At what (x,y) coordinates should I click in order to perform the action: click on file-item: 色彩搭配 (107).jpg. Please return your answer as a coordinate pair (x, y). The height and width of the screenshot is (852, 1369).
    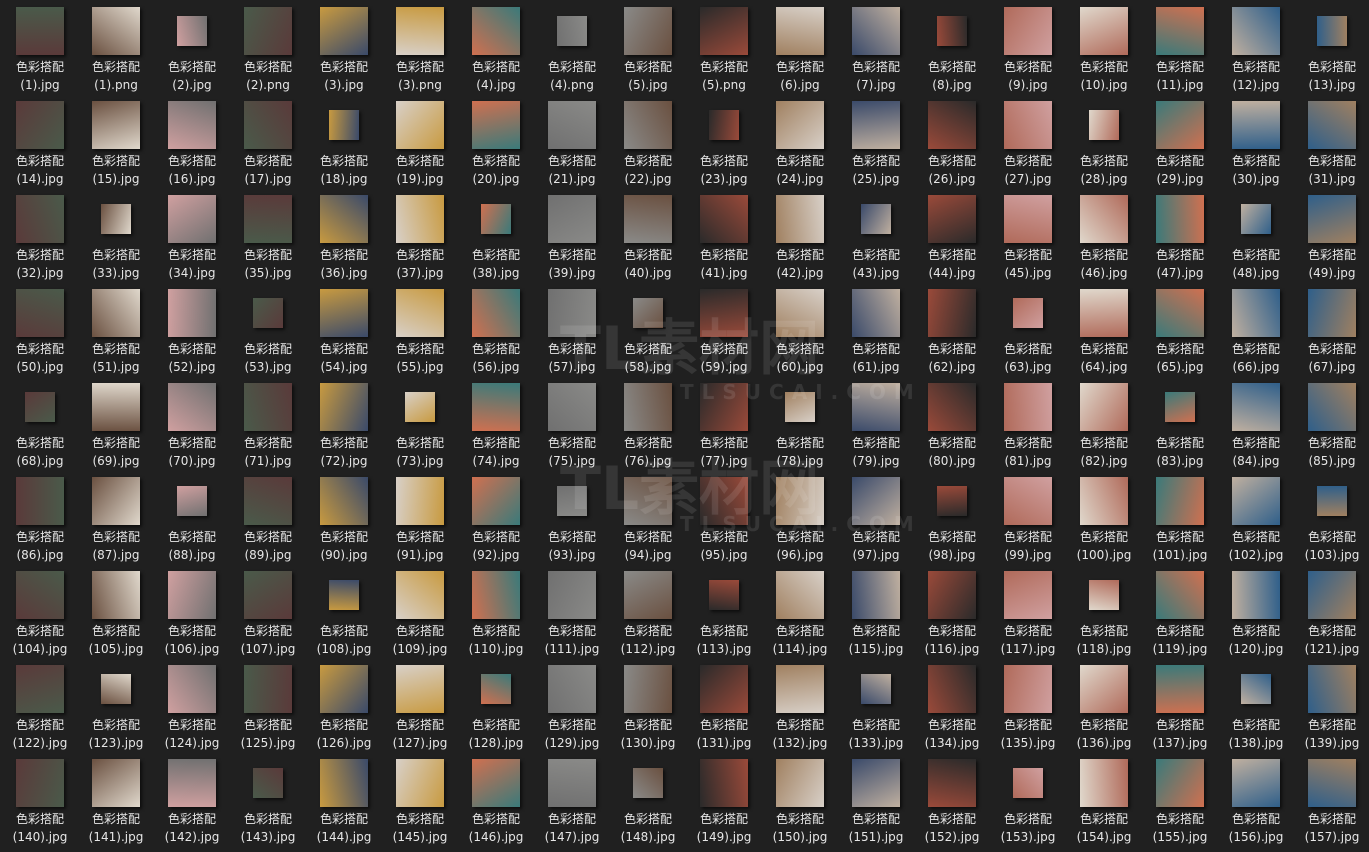
    Looking at the image, I should click on (268, 611).